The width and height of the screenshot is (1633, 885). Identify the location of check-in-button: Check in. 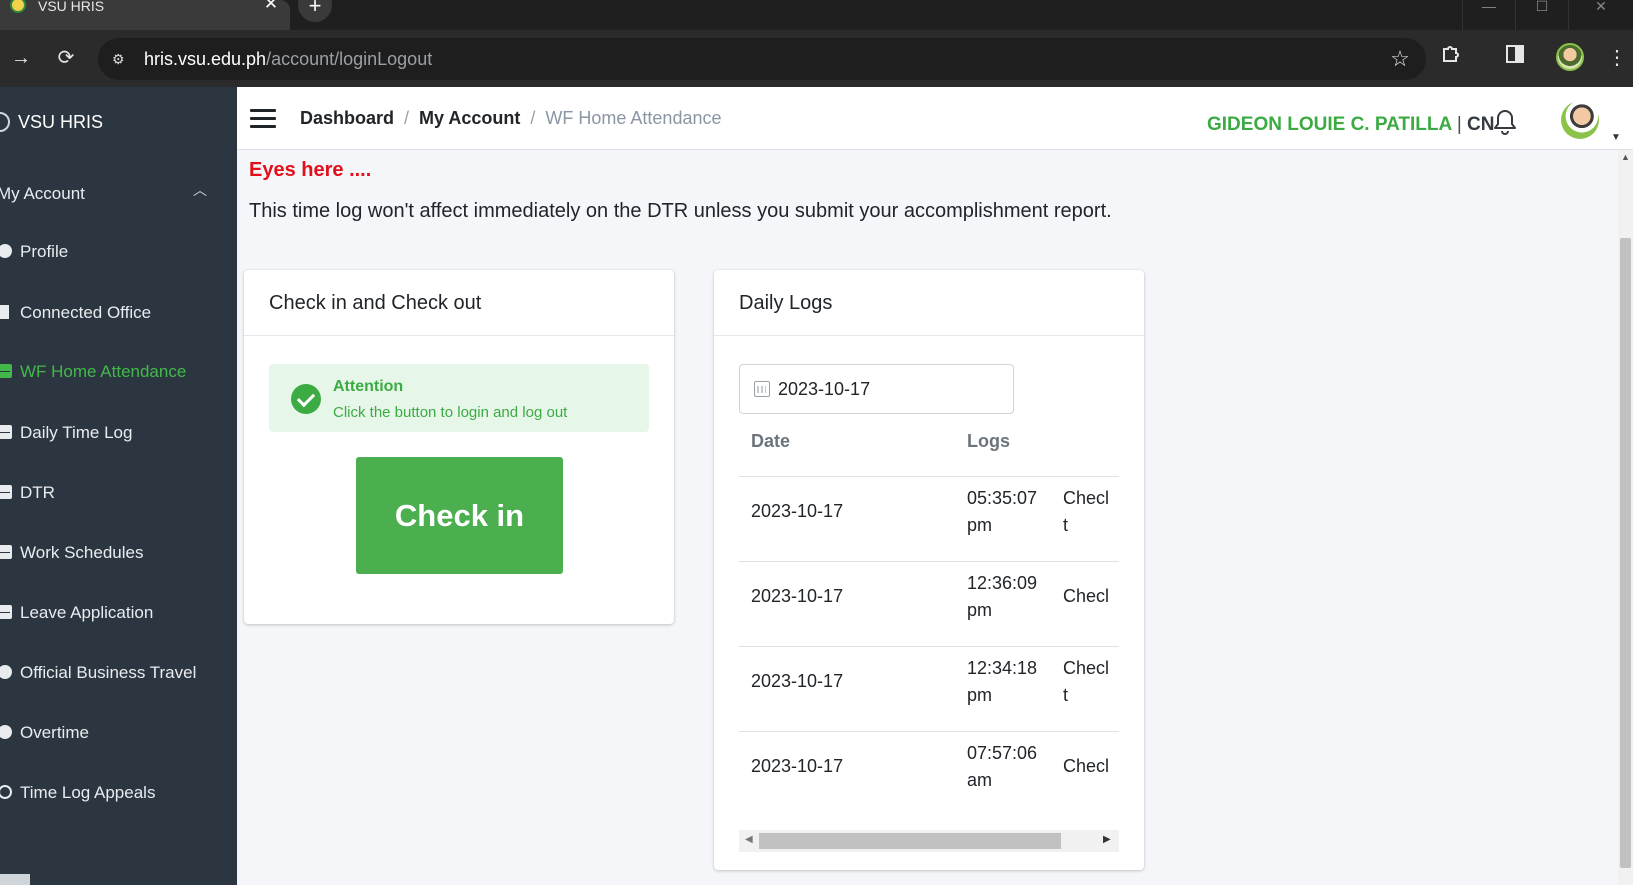
(459, 515).